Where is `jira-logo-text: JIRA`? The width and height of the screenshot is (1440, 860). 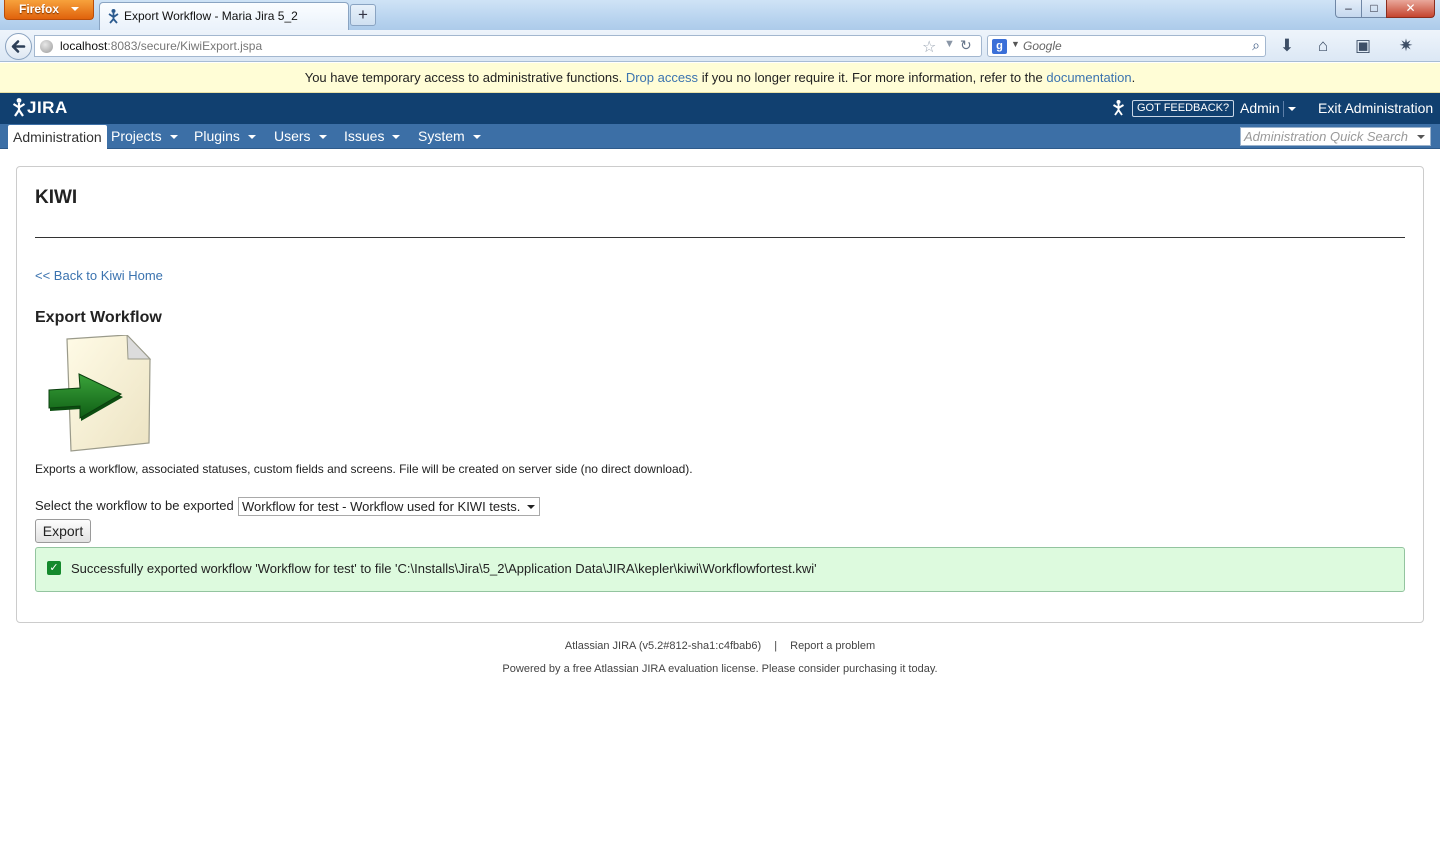
jira-logo-text: JIRA is located at coordinates (47, 107).